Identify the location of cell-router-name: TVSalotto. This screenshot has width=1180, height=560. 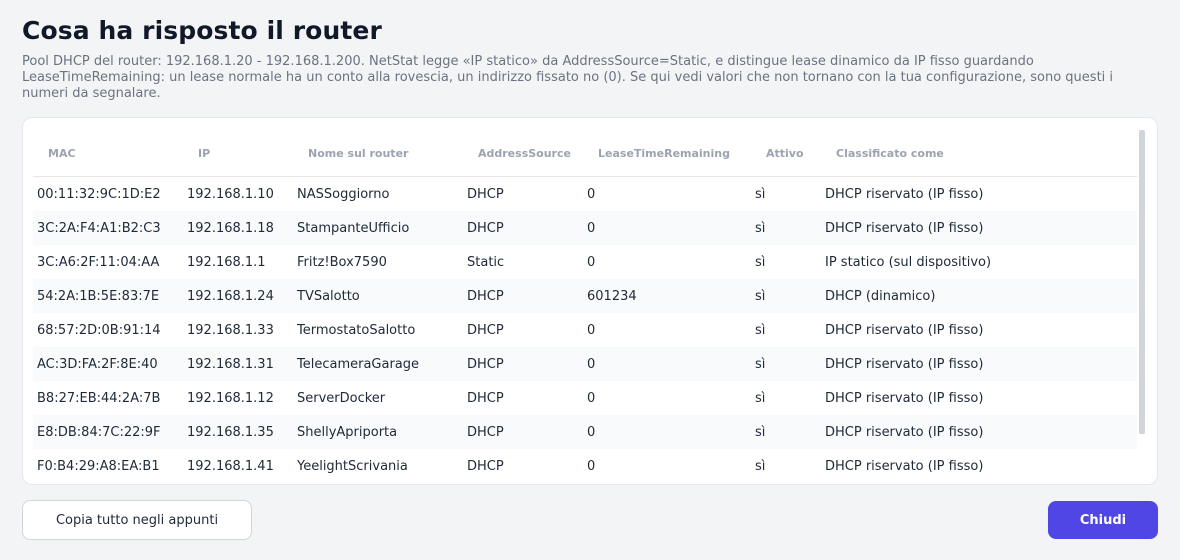
(378, 296).